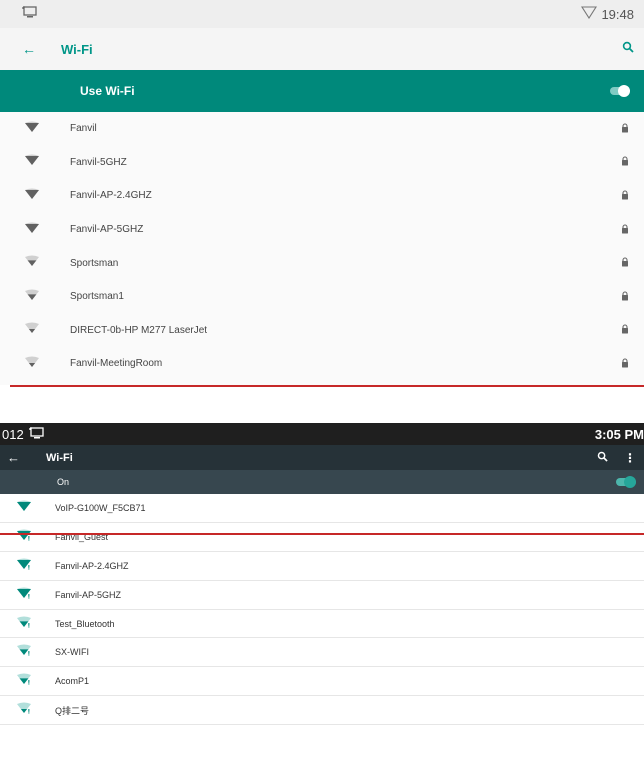  Describe the element at coordinates (116, 364) in the screenshot. I see `network-name: Fanvil-MeetingRoom` at that location.